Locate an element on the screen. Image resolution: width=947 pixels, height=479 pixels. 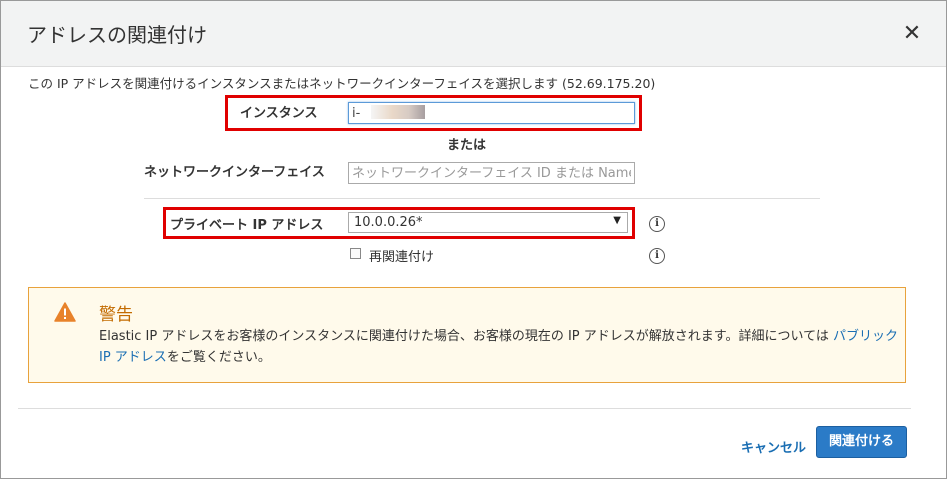
footer-divider is located at coordinates (464, 408).